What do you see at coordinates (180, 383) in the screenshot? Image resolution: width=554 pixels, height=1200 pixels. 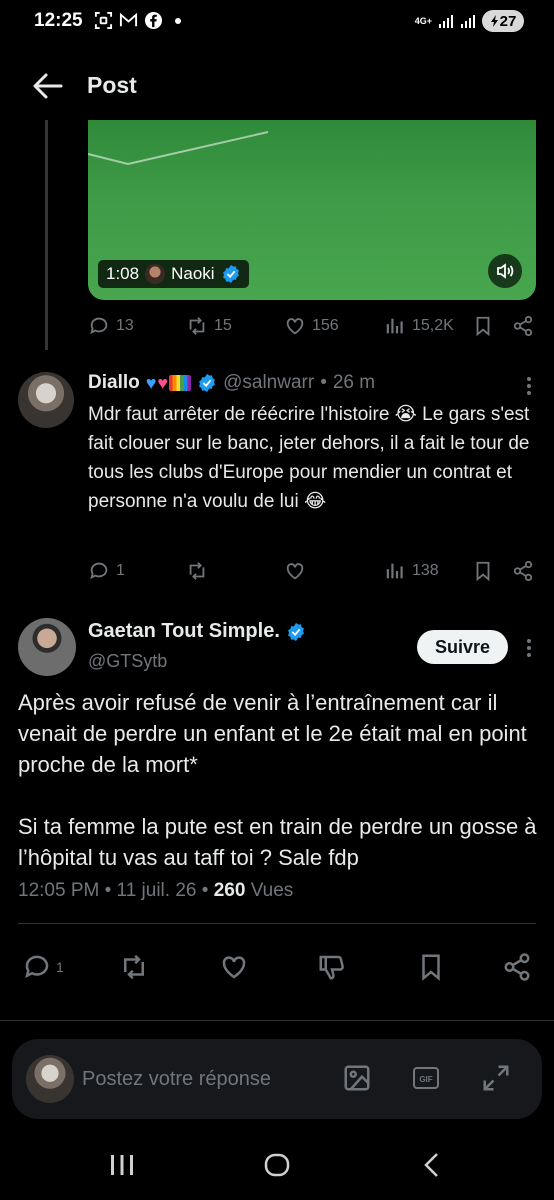 I see `rainbow-flag-icon` at bounding box center [180, 383].